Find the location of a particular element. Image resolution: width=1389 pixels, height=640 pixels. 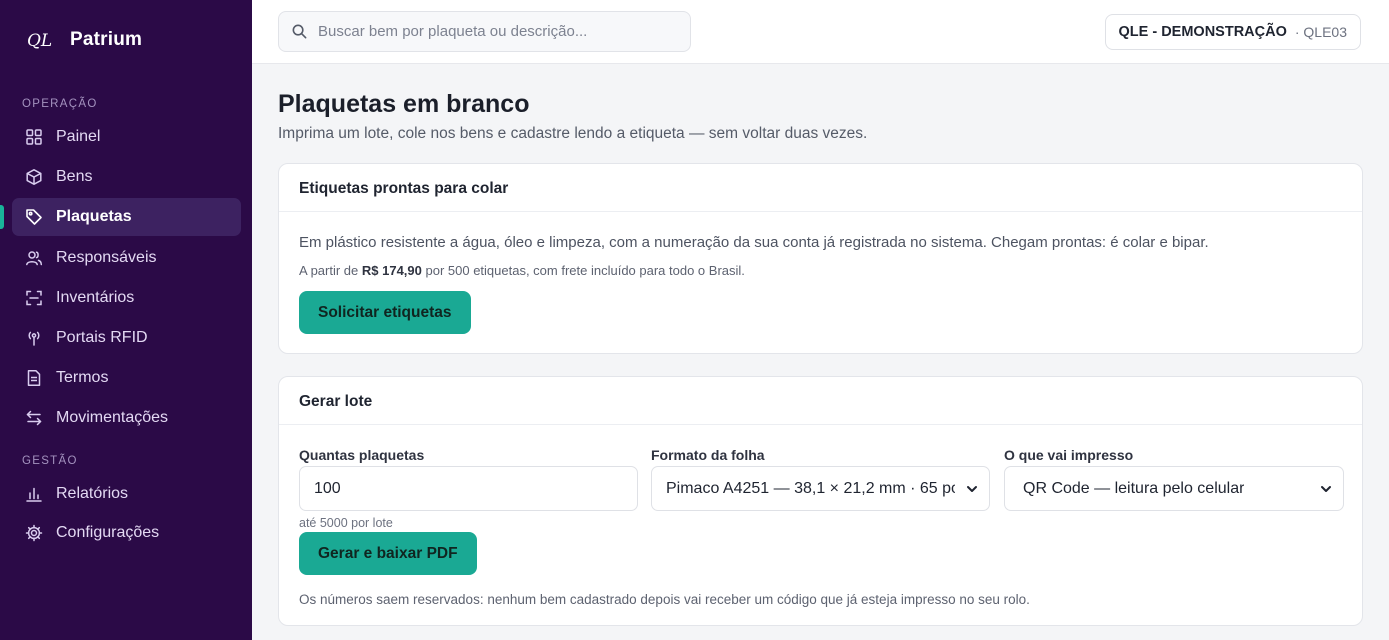

bar-chart-icon is located at coordinates (34, 494).